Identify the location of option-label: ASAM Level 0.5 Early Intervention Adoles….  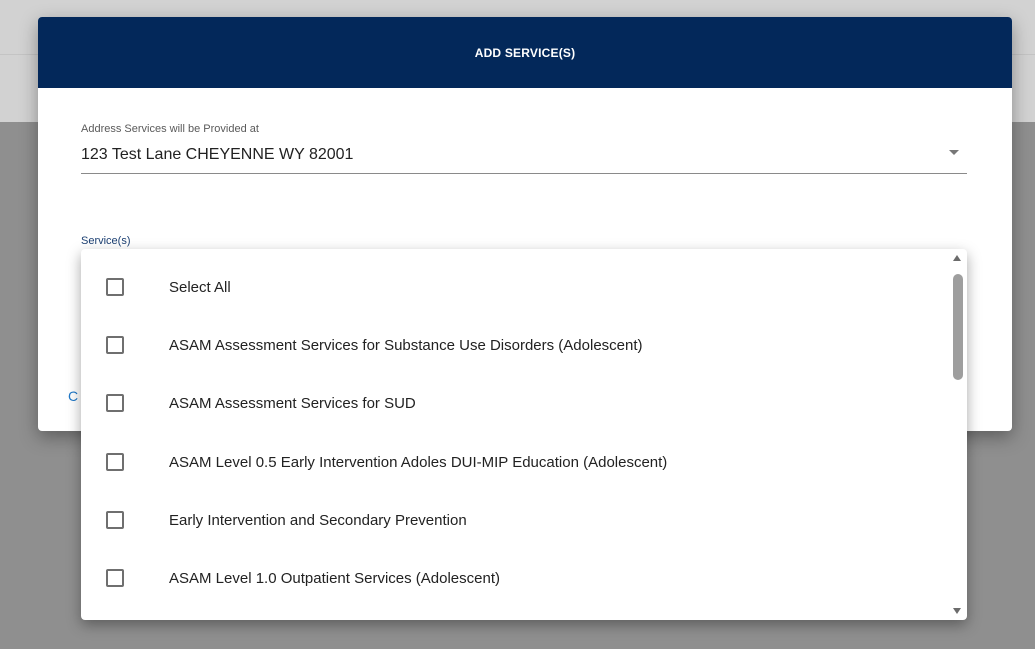
(418, 462).